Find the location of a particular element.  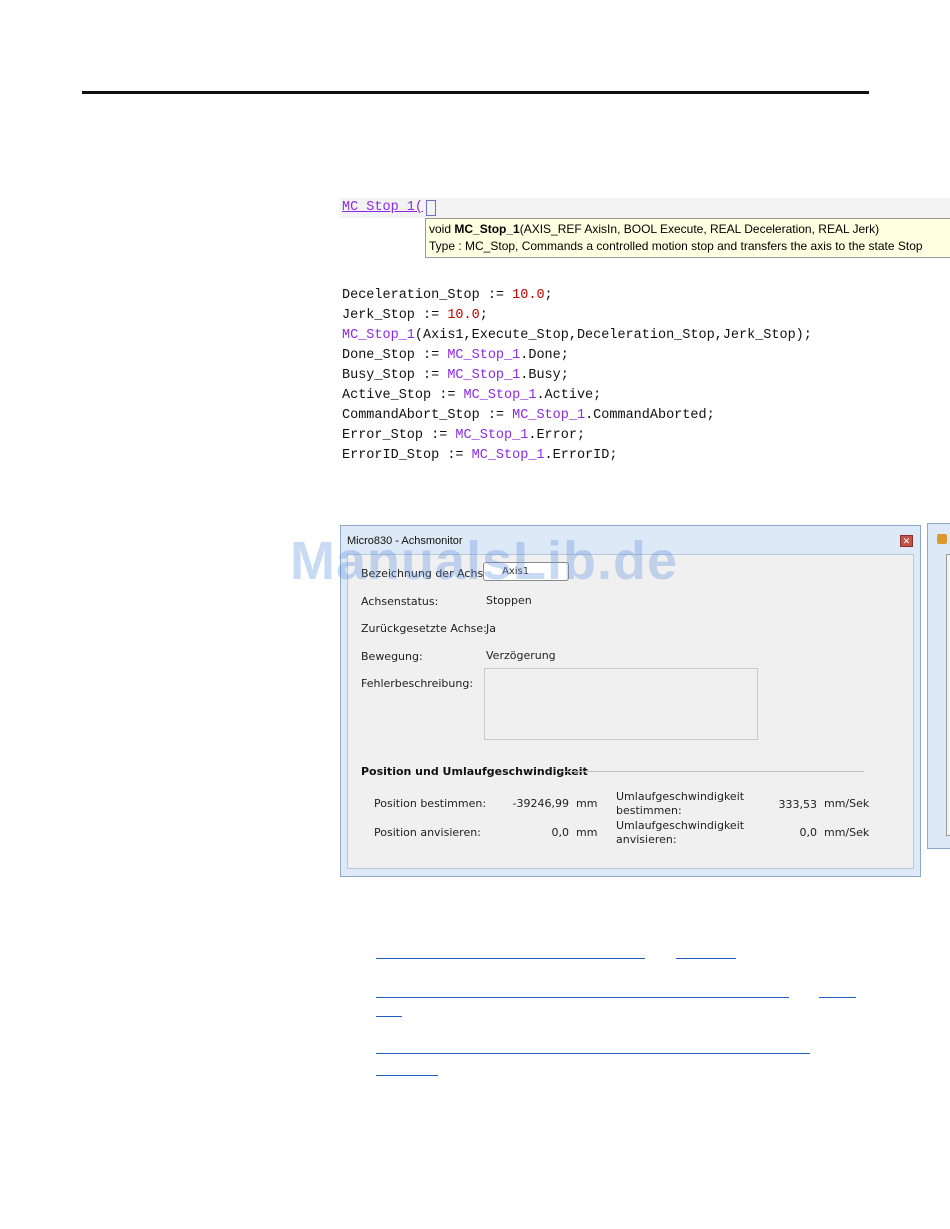

code-line: Done_Stop := MC_Stop_1.Done; is located at coordinates (455, 356).